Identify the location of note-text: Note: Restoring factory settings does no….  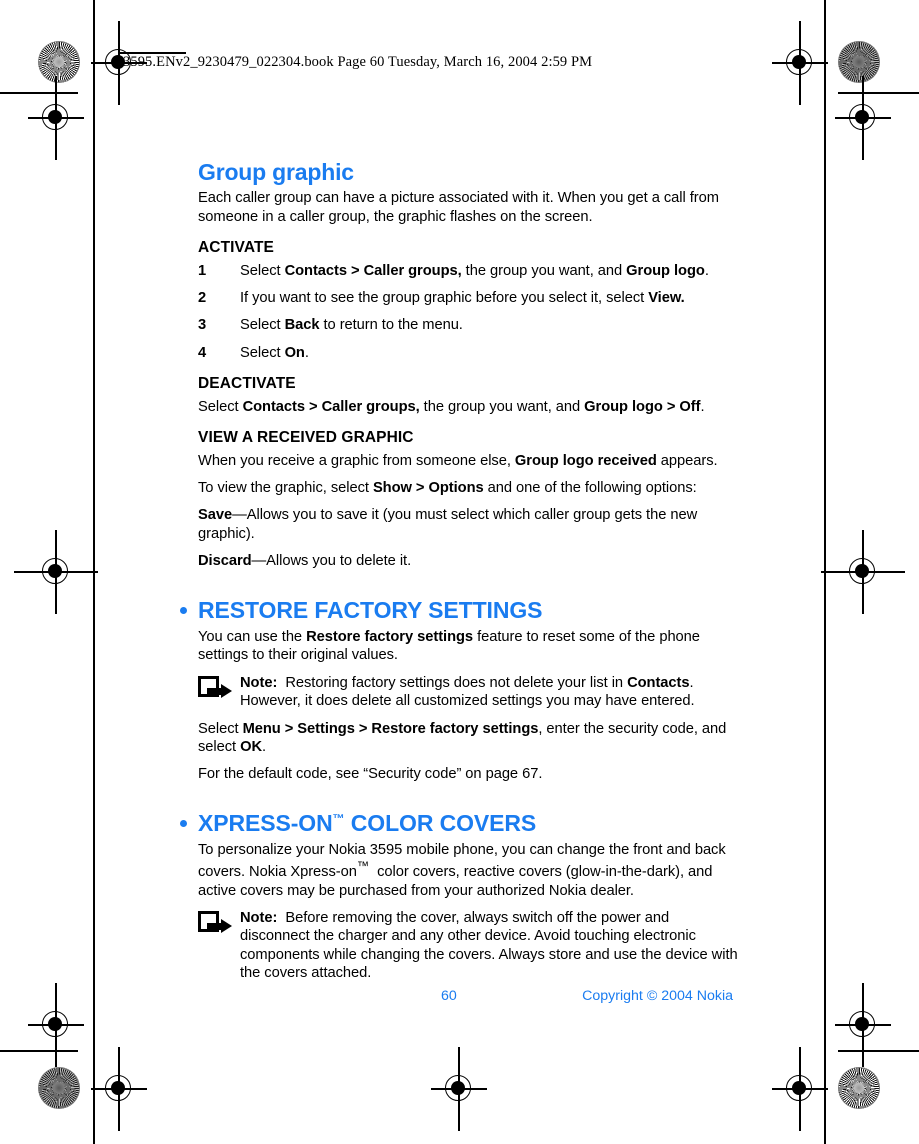
(467, 692).